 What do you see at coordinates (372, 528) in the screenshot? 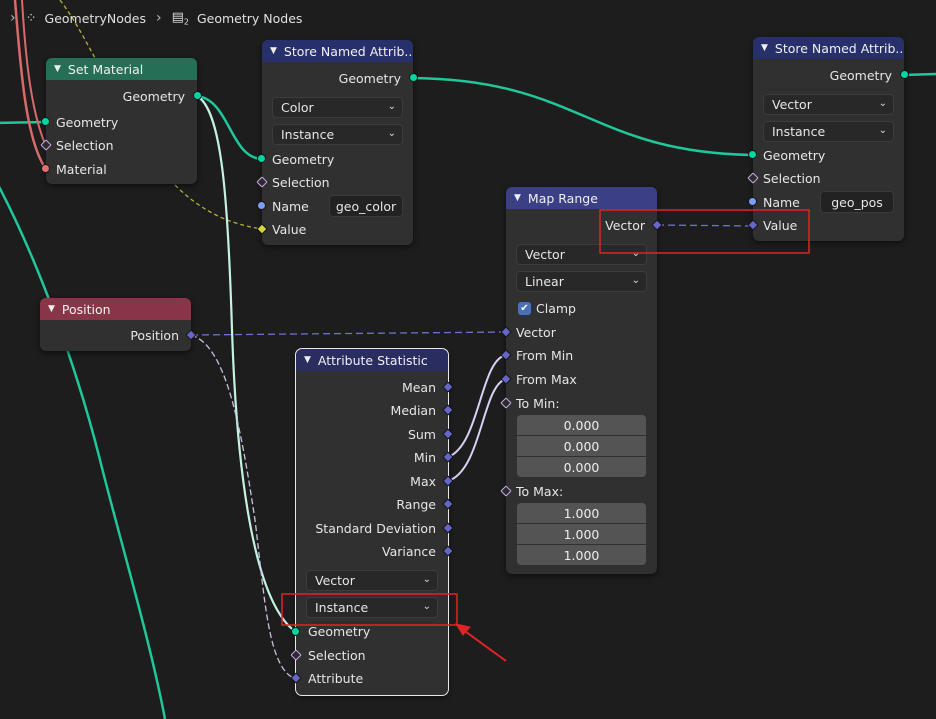
I see `output-standard-deviation: Standard Deviation` at bounding box center [372, 528].